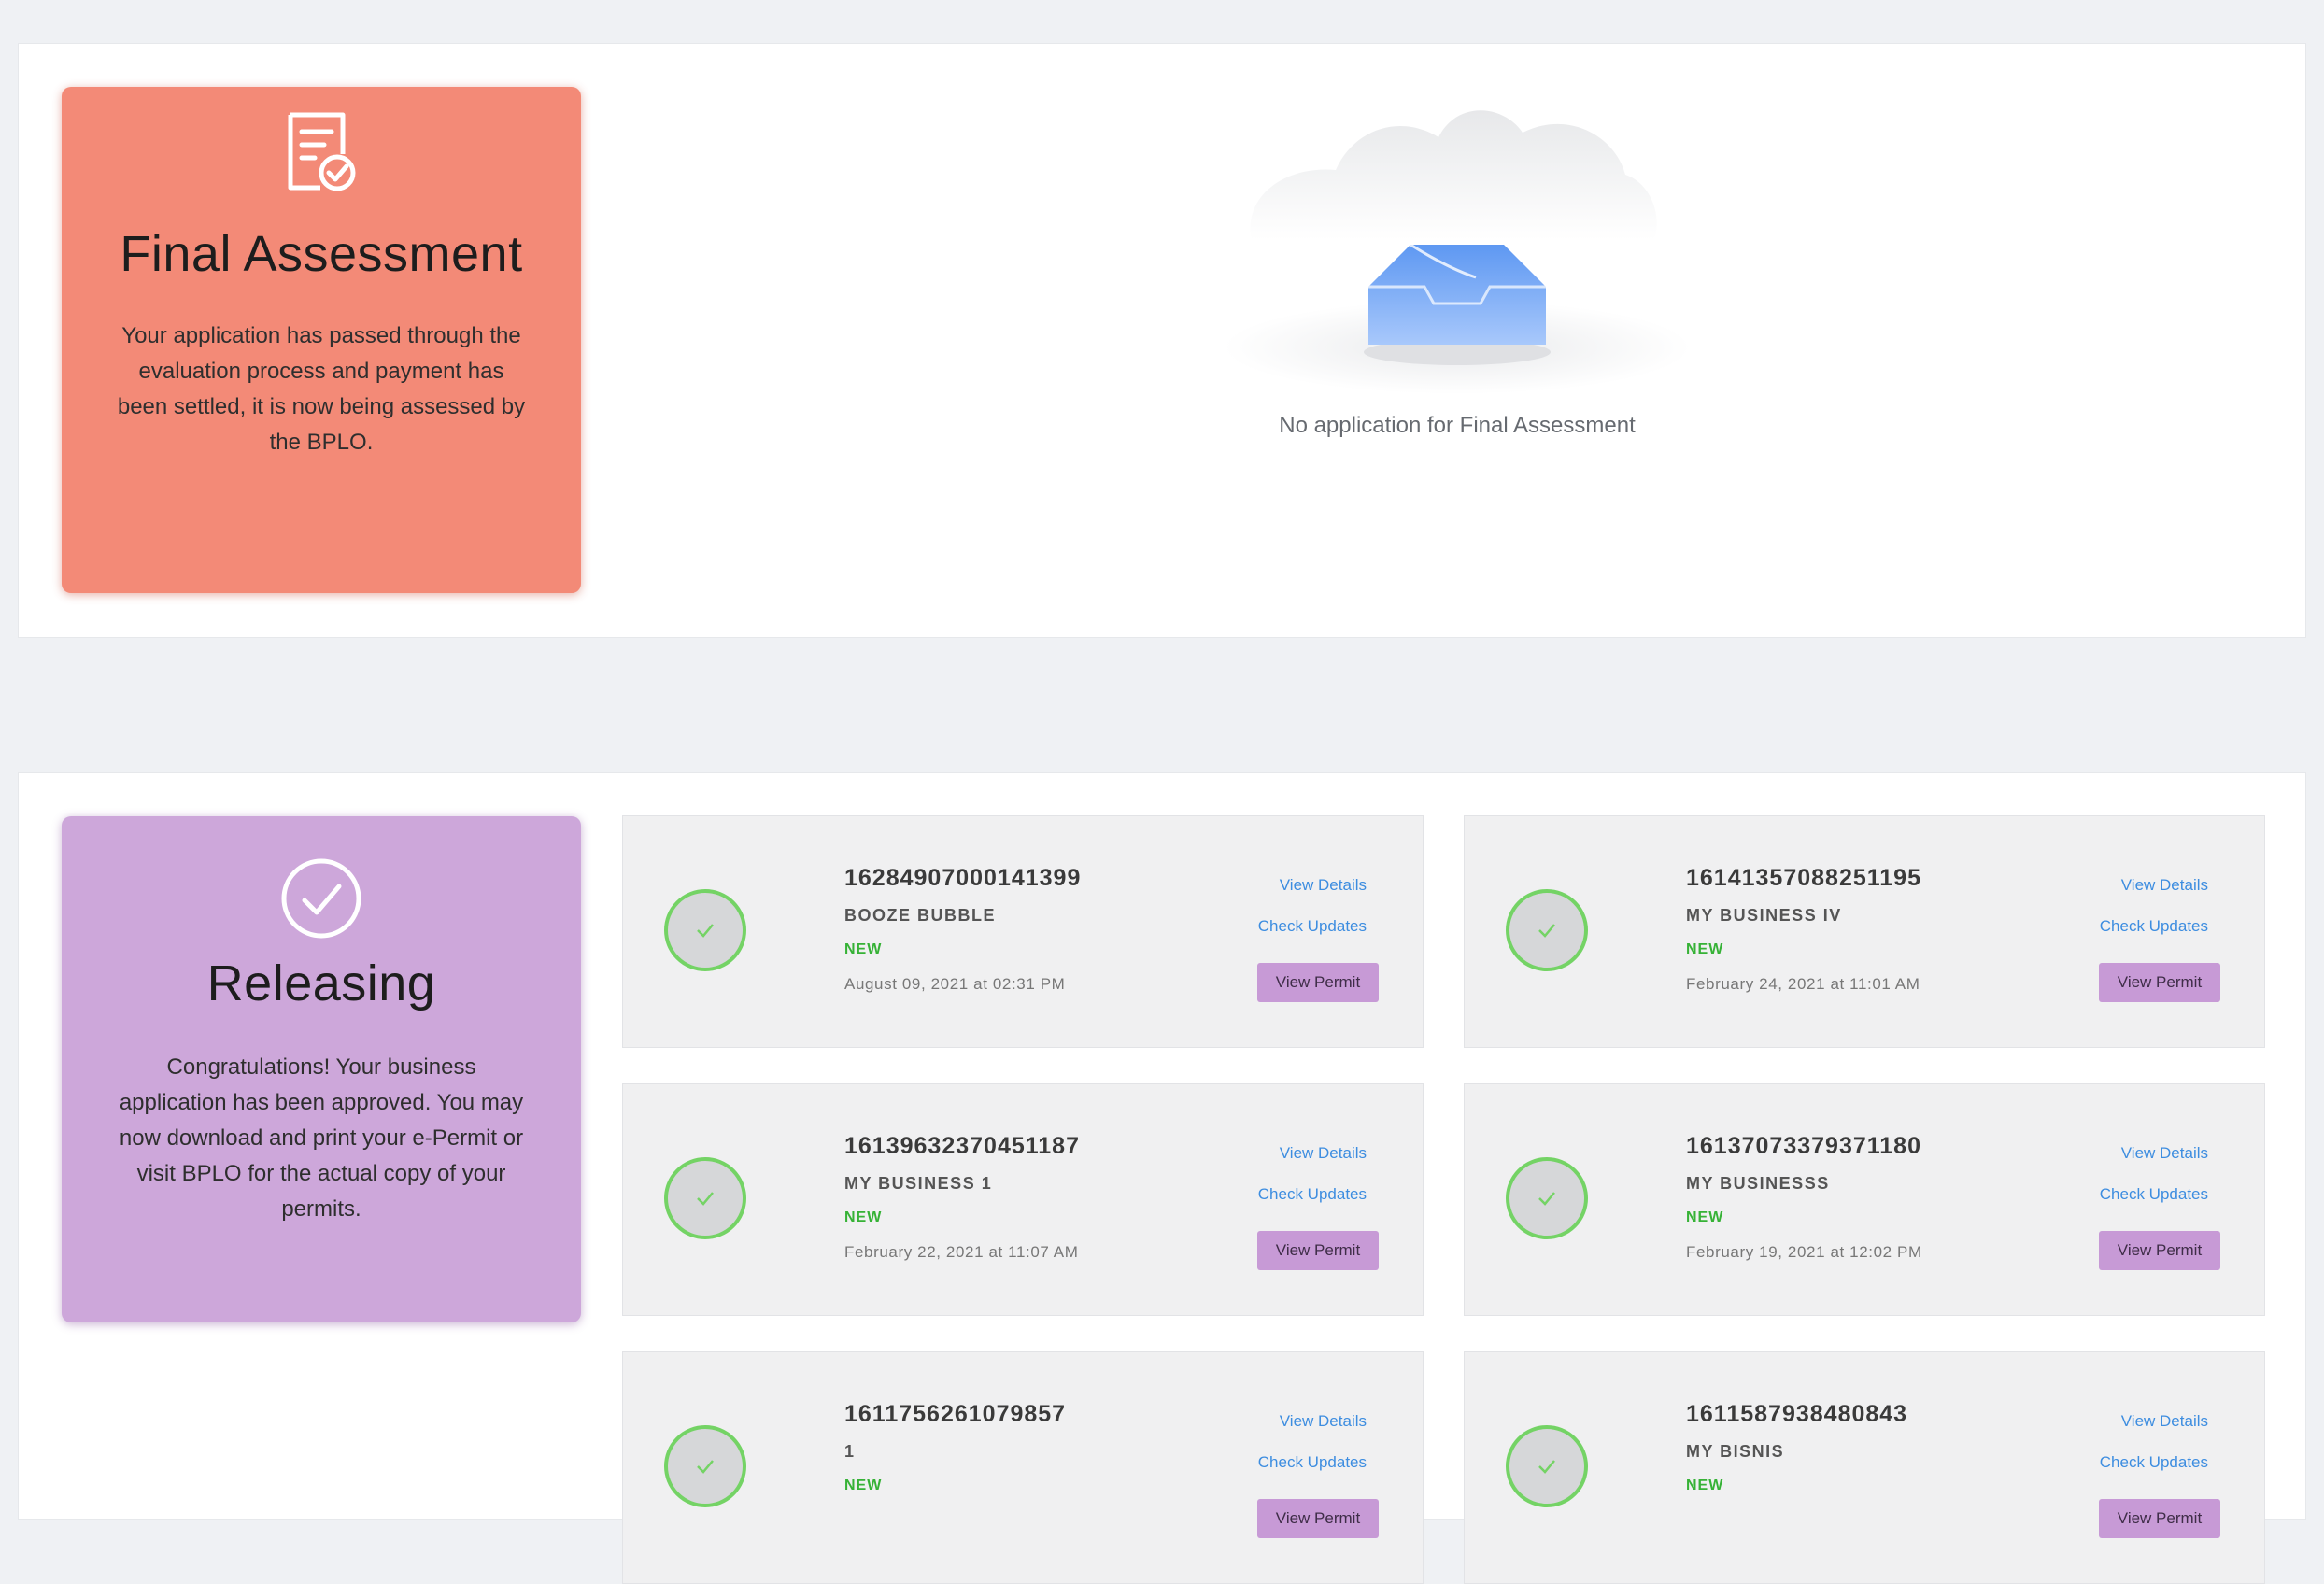 The width and height of the screenshot is (2324, 1584). Describe the element at coordinates (1803, 878) in the screenshot. I see `application-id: 16141357088251195` at that location.